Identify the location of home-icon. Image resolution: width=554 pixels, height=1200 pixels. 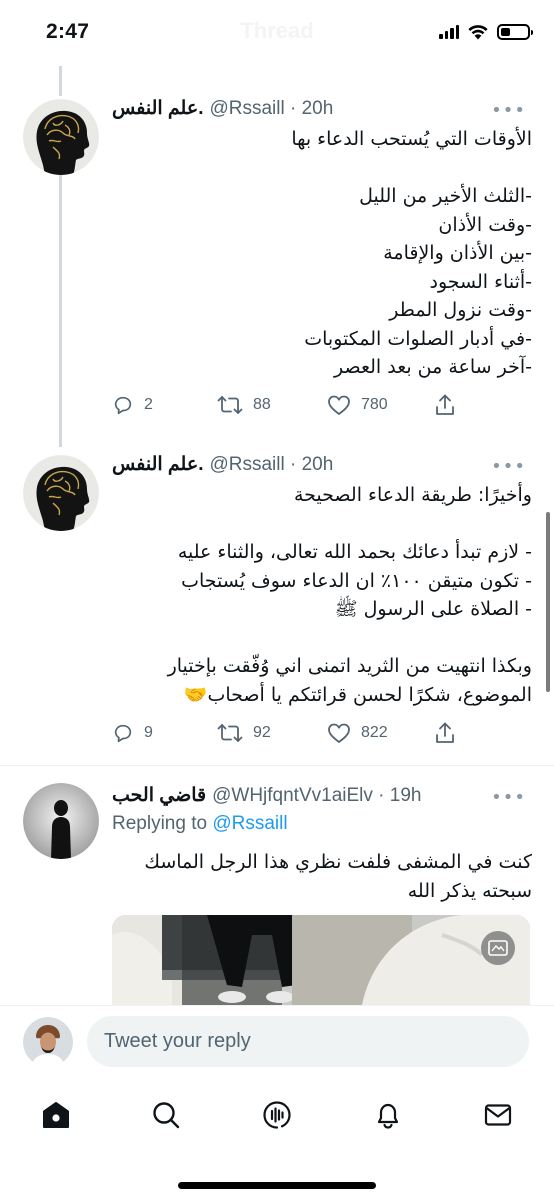
(56, 1115).